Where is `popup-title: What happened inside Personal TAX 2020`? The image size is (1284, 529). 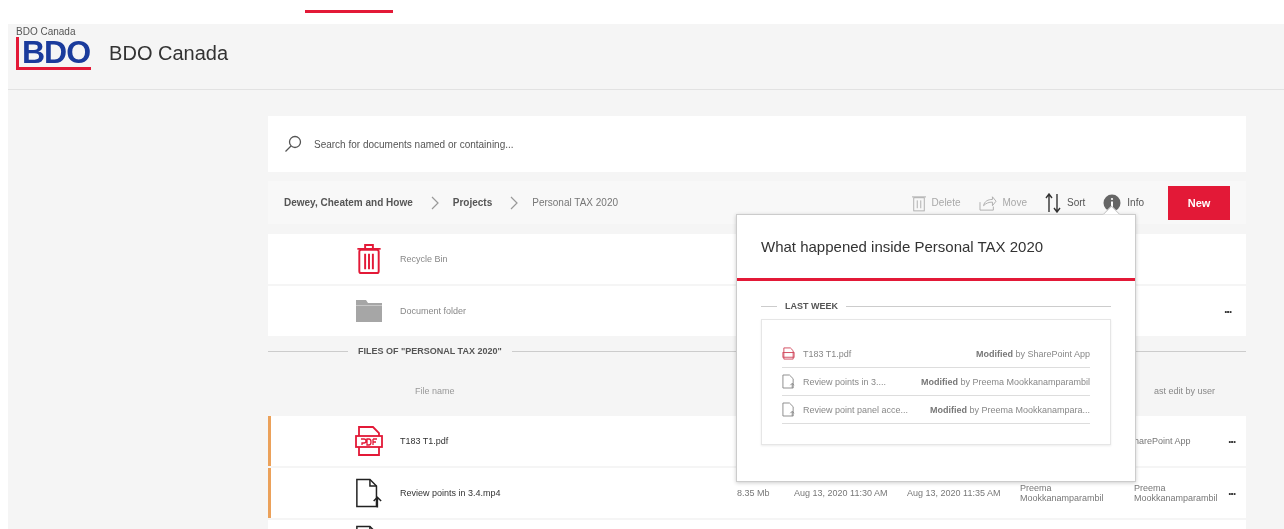
popup-title: What happened inside Personal TAX 2020 is located at coordinates (936, 248).